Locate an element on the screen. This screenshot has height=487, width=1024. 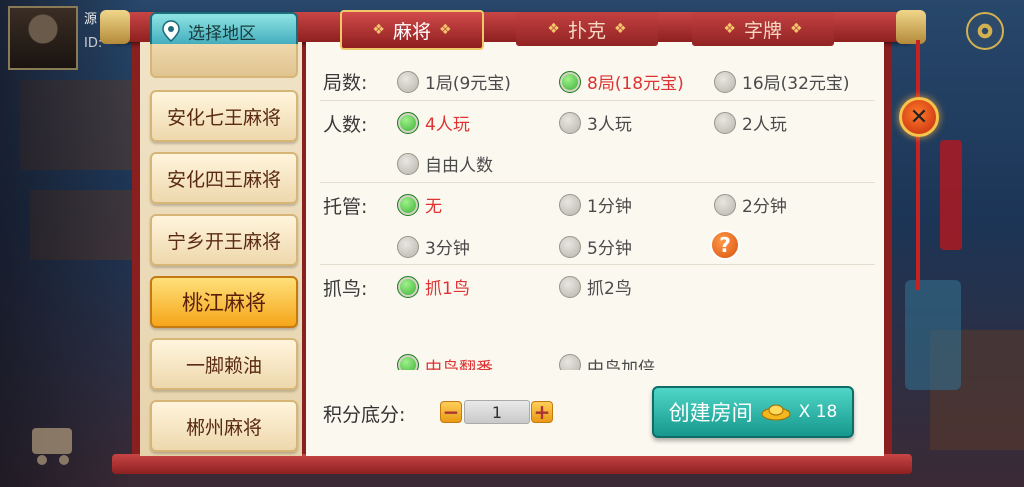
option-label: 4人玩 is located at coordinates (447, 125).